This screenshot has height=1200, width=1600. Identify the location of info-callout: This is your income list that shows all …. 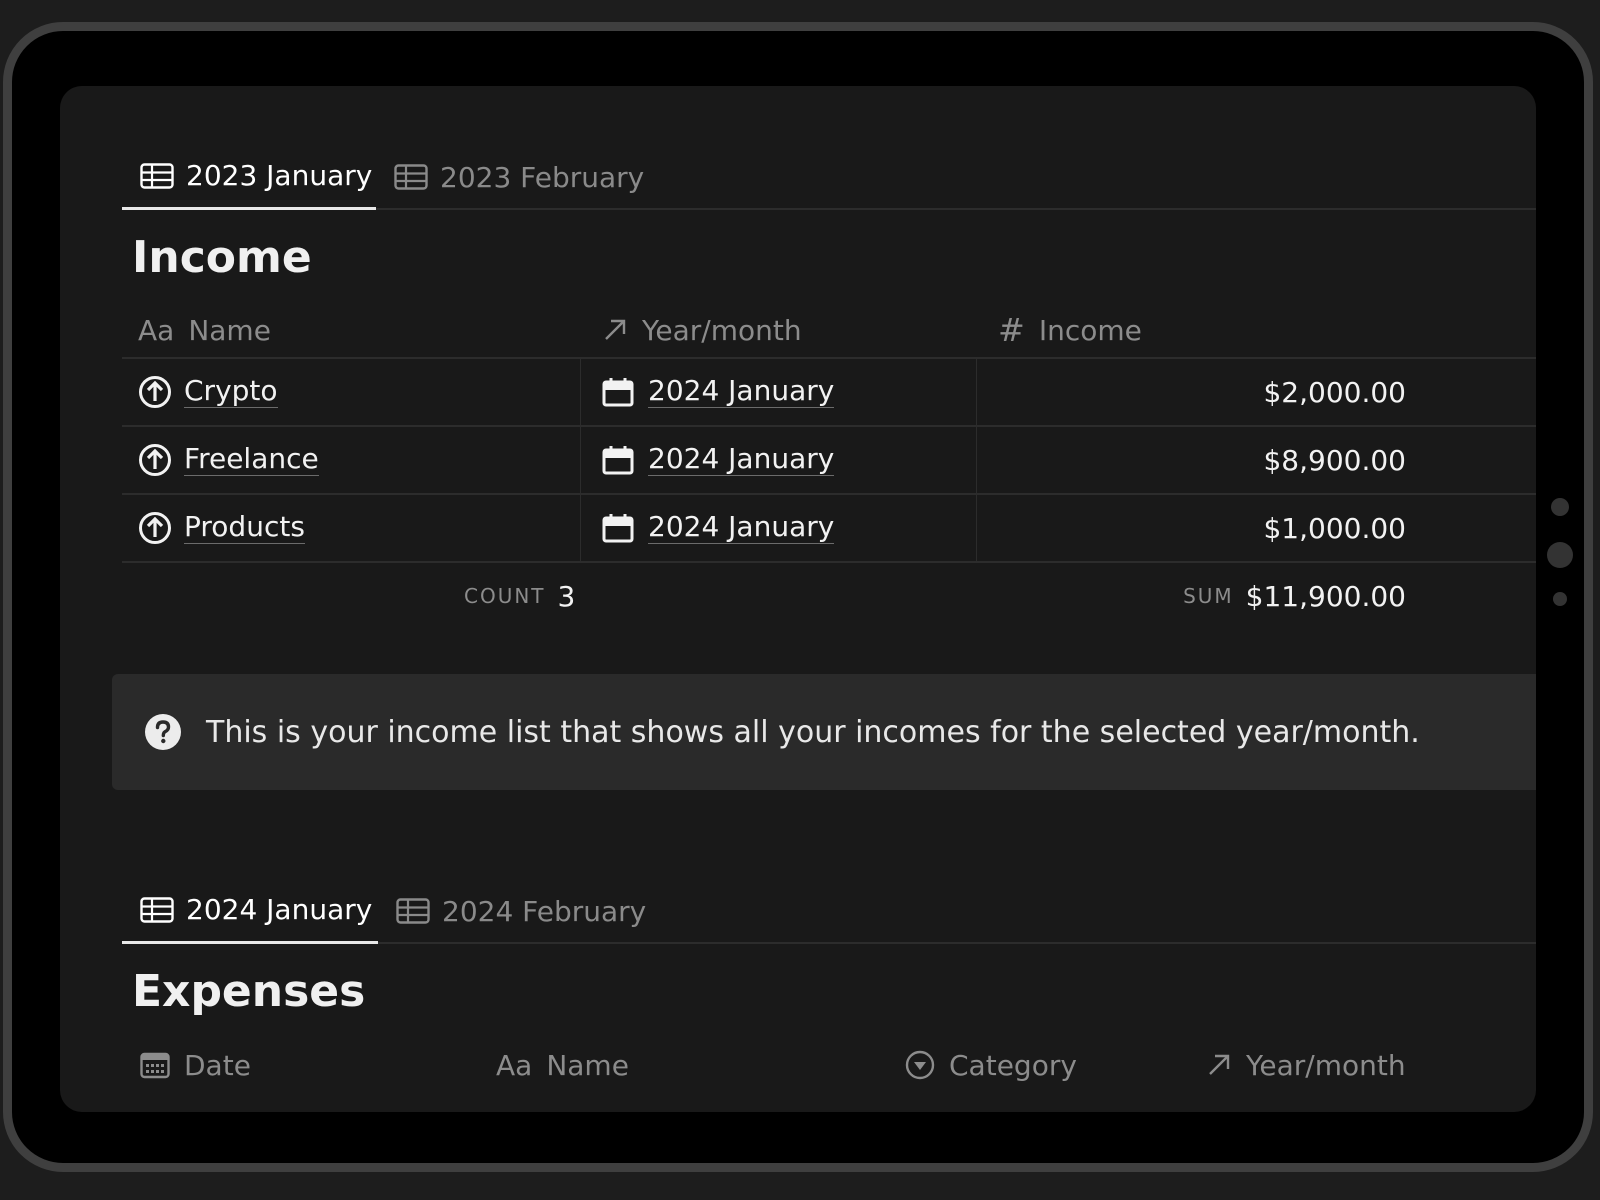
(824, 732).